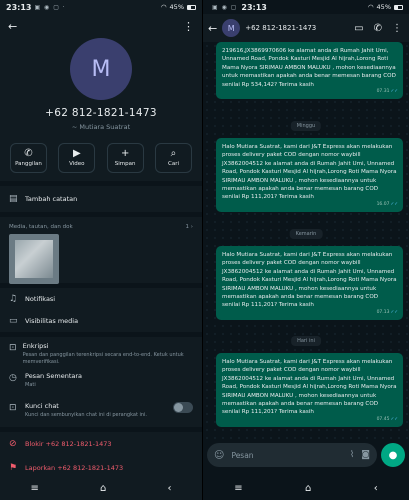 The height and width of the screenshot is (500, 409). I want to click on add-note-row: ▤ Tambah catatan, so click(101, 199).